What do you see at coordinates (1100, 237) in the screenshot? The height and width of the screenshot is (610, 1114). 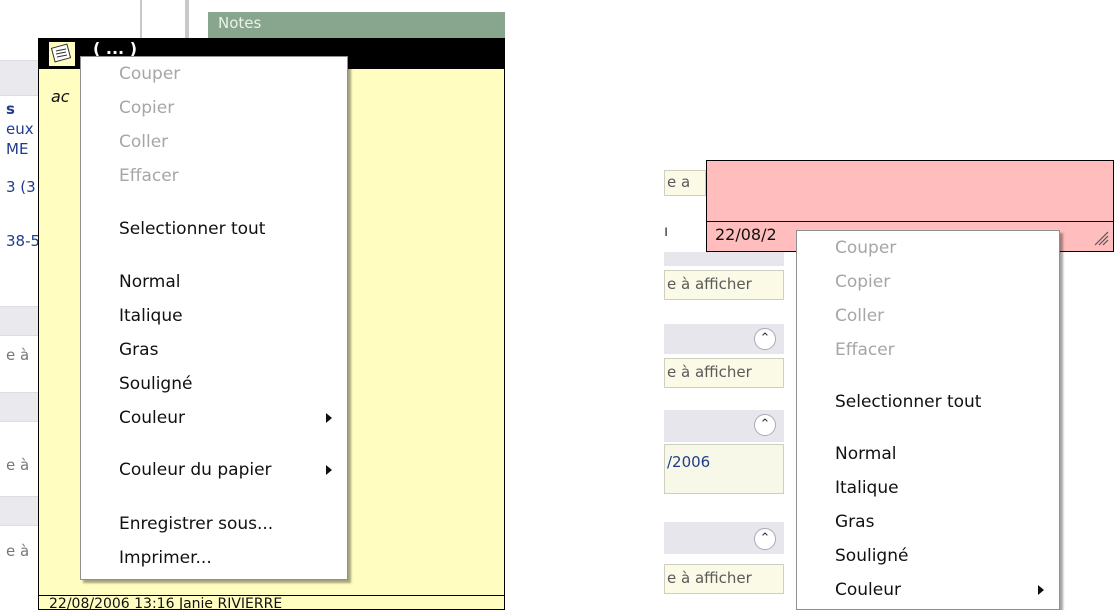 I see `resize-grip-icon` at bounding box center [1100, 237].